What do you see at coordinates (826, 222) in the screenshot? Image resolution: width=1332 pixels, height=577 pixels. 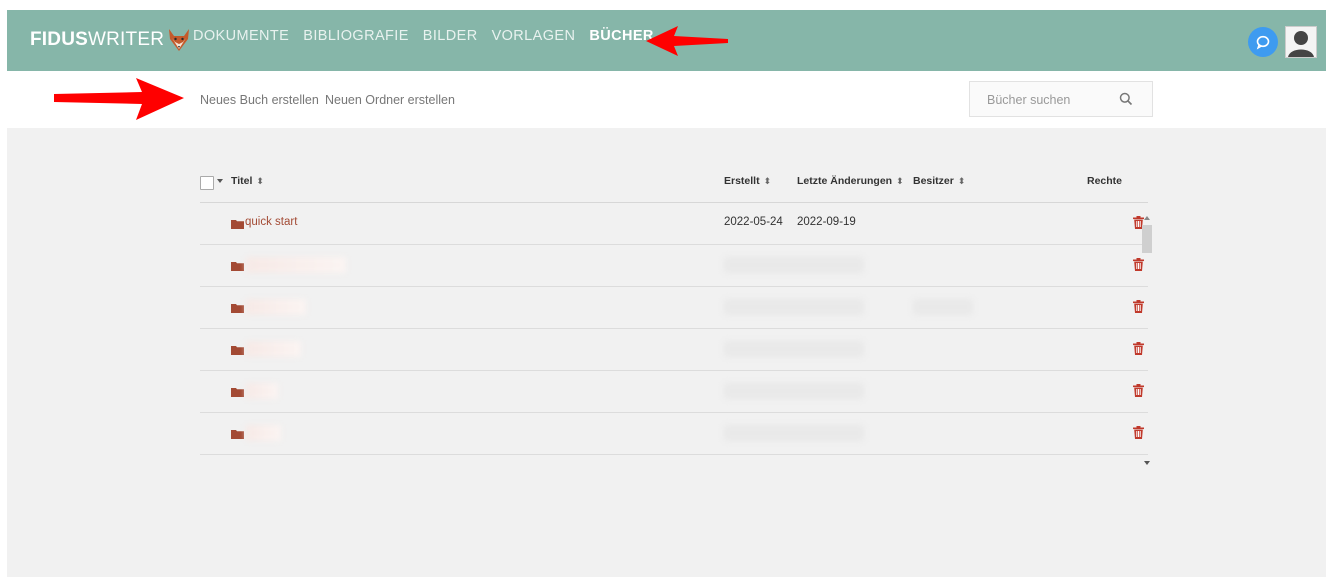 I see `row-modified: 2022-09-19` at bounding box center [826, 222].